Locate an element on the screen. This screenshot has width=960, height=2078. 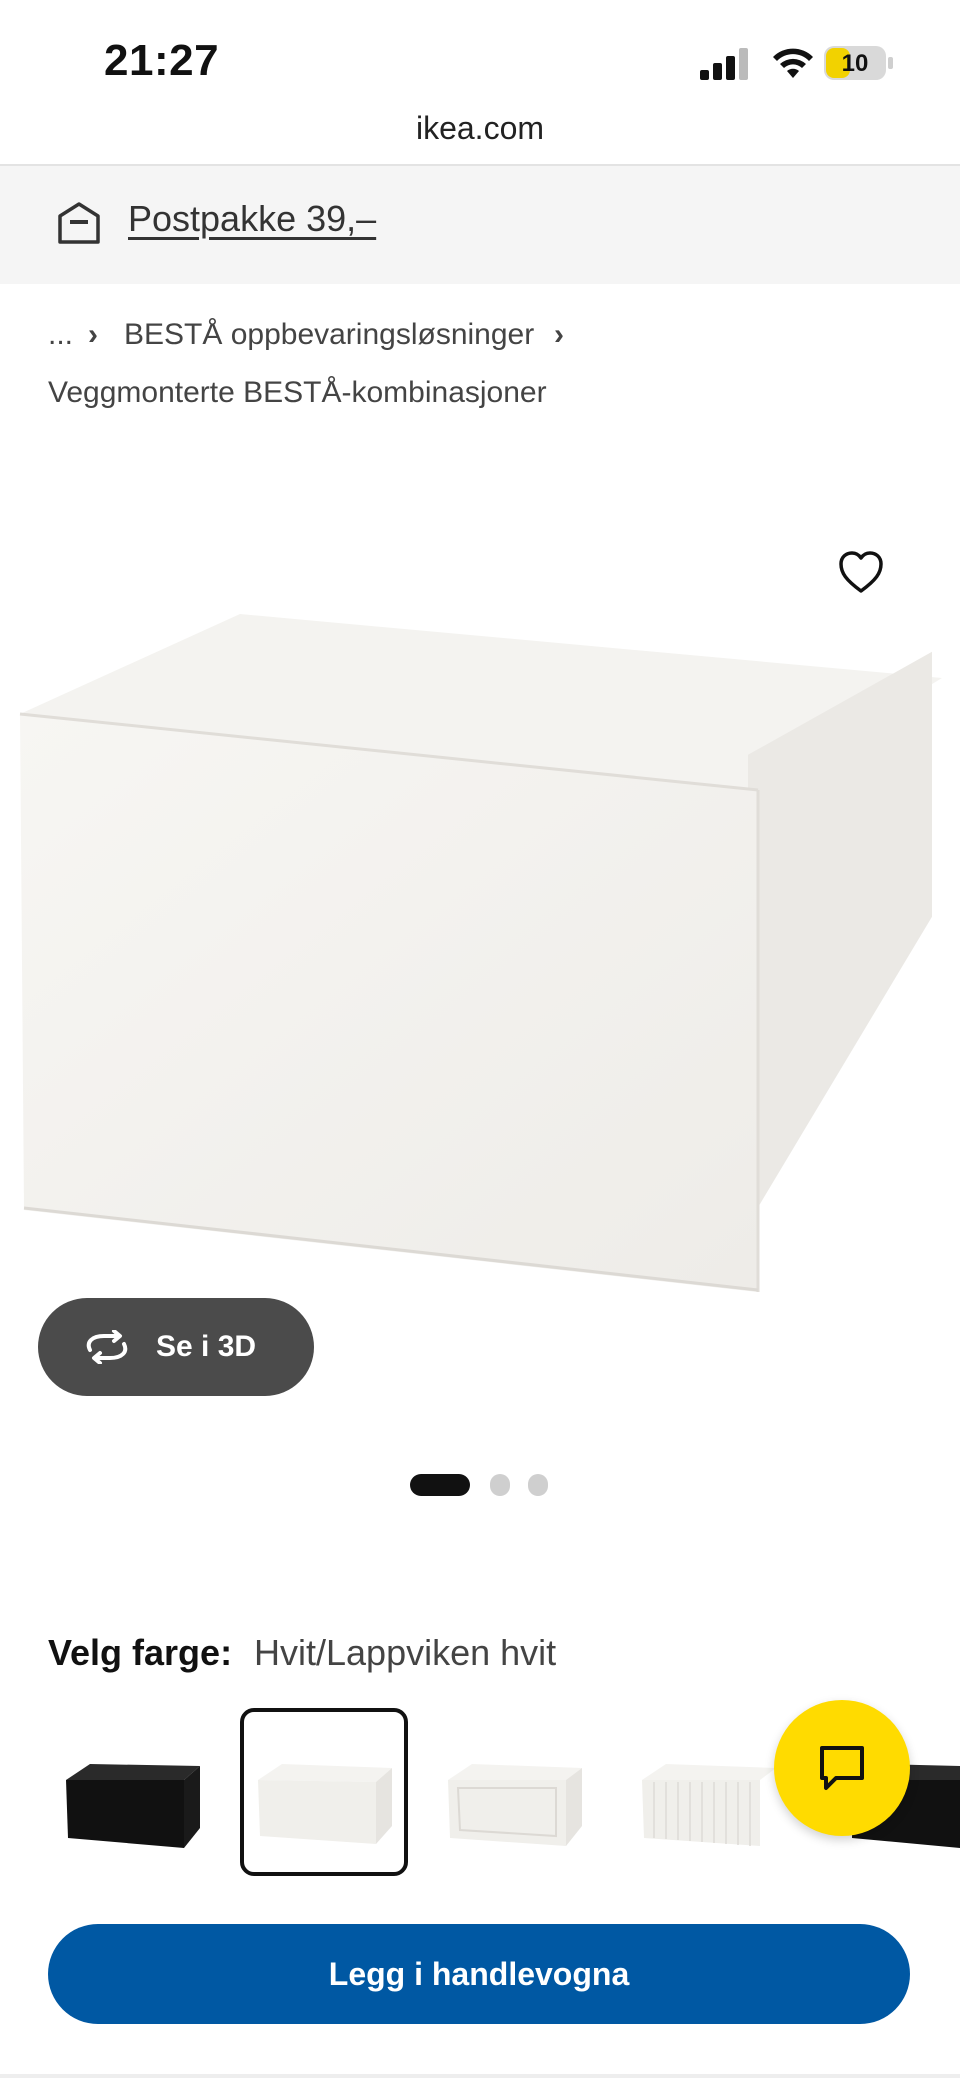
breadcrumb-besta-link: BESTÅ oppbevaringsløsninger is located at coordinates (329, 335).